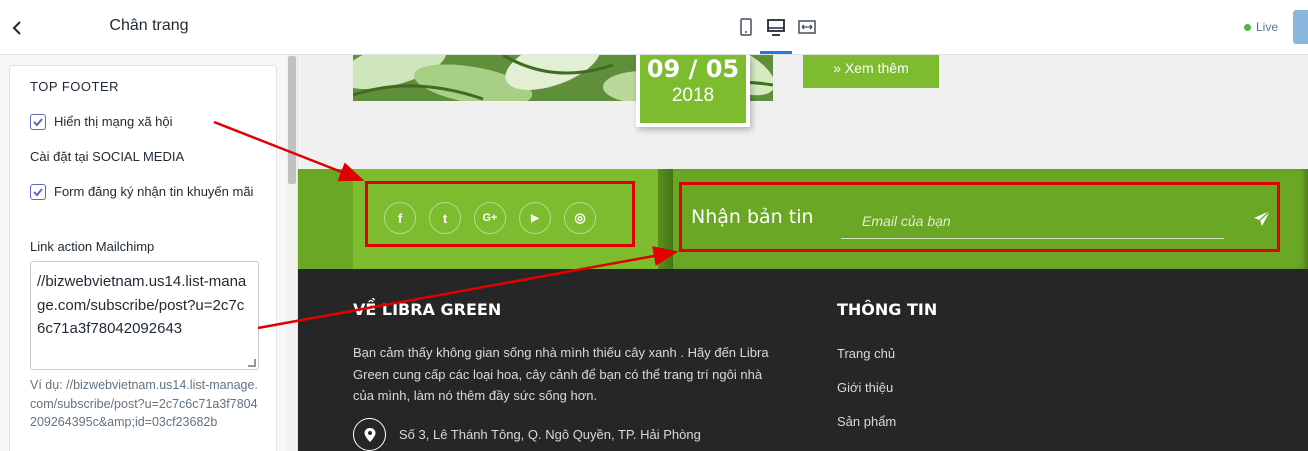 The image size is (1308, 451). I want to click on address-pin, so click(369, 434).